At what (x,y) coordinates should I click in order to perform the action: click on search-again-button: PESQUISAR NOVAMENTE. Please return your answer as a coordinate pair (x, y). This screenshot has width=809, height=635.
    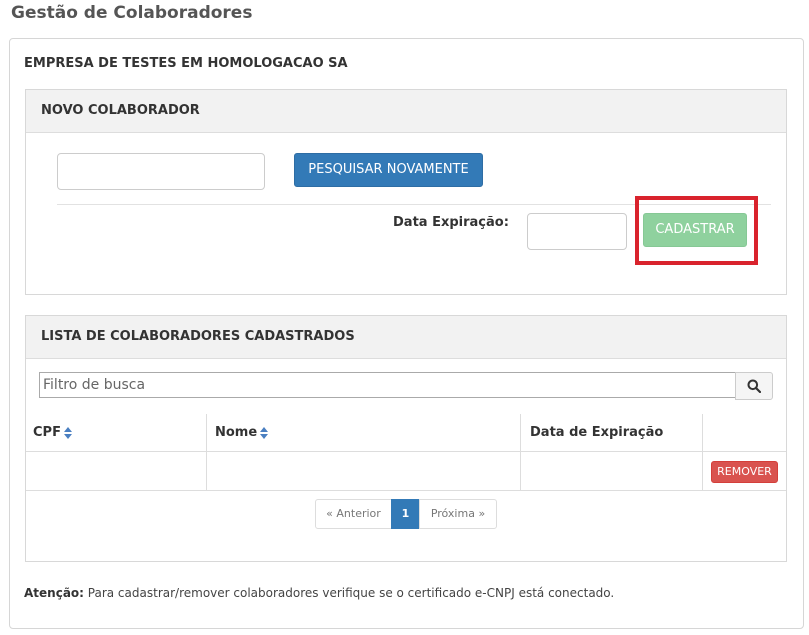
    Looking at the image, I should click on (388, 170).